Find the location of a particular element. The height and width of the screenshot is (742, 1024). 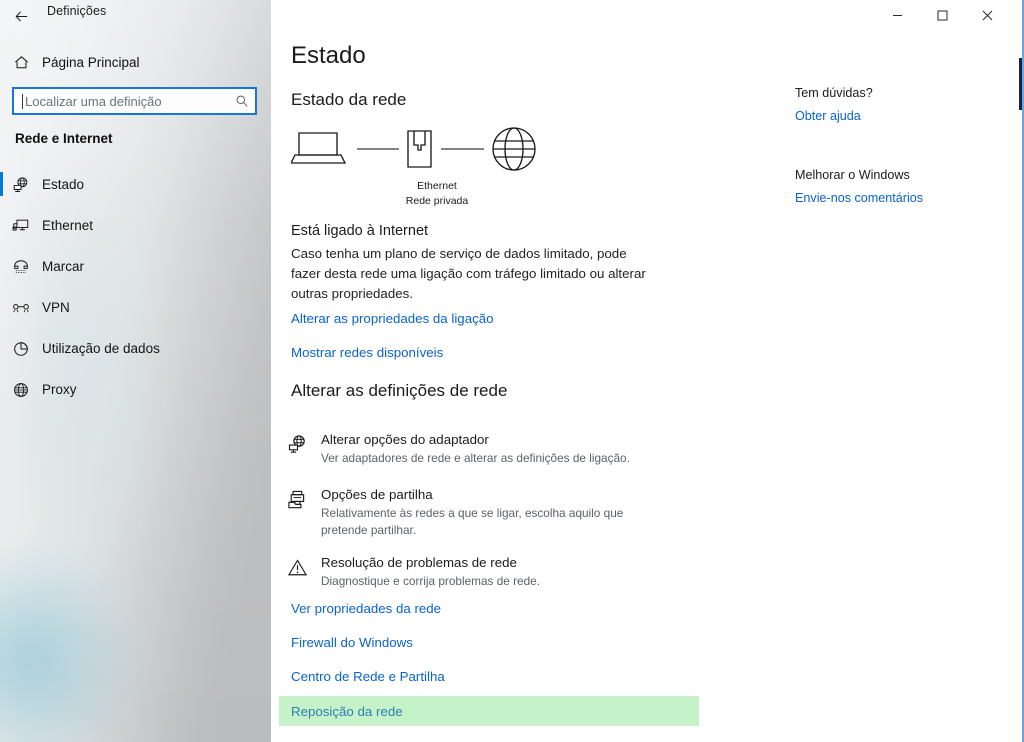

selection-indicator is located at coordinates (1, 184).